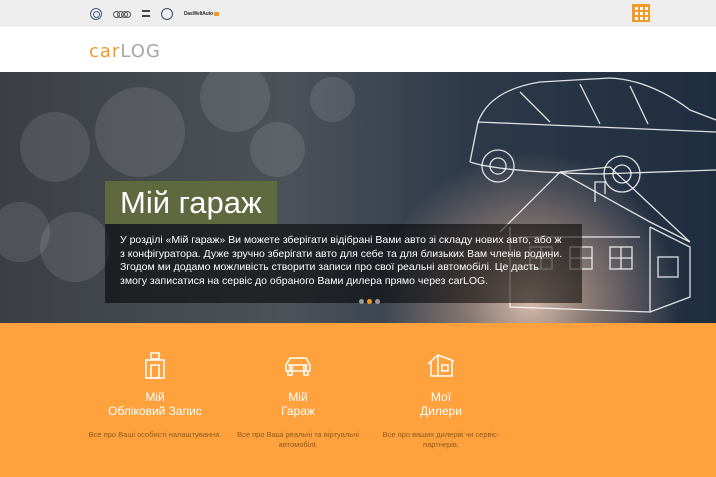 The height and width of the screenshot is (477, 716). I want to click on site-header: carLOG, so click(358, 49).